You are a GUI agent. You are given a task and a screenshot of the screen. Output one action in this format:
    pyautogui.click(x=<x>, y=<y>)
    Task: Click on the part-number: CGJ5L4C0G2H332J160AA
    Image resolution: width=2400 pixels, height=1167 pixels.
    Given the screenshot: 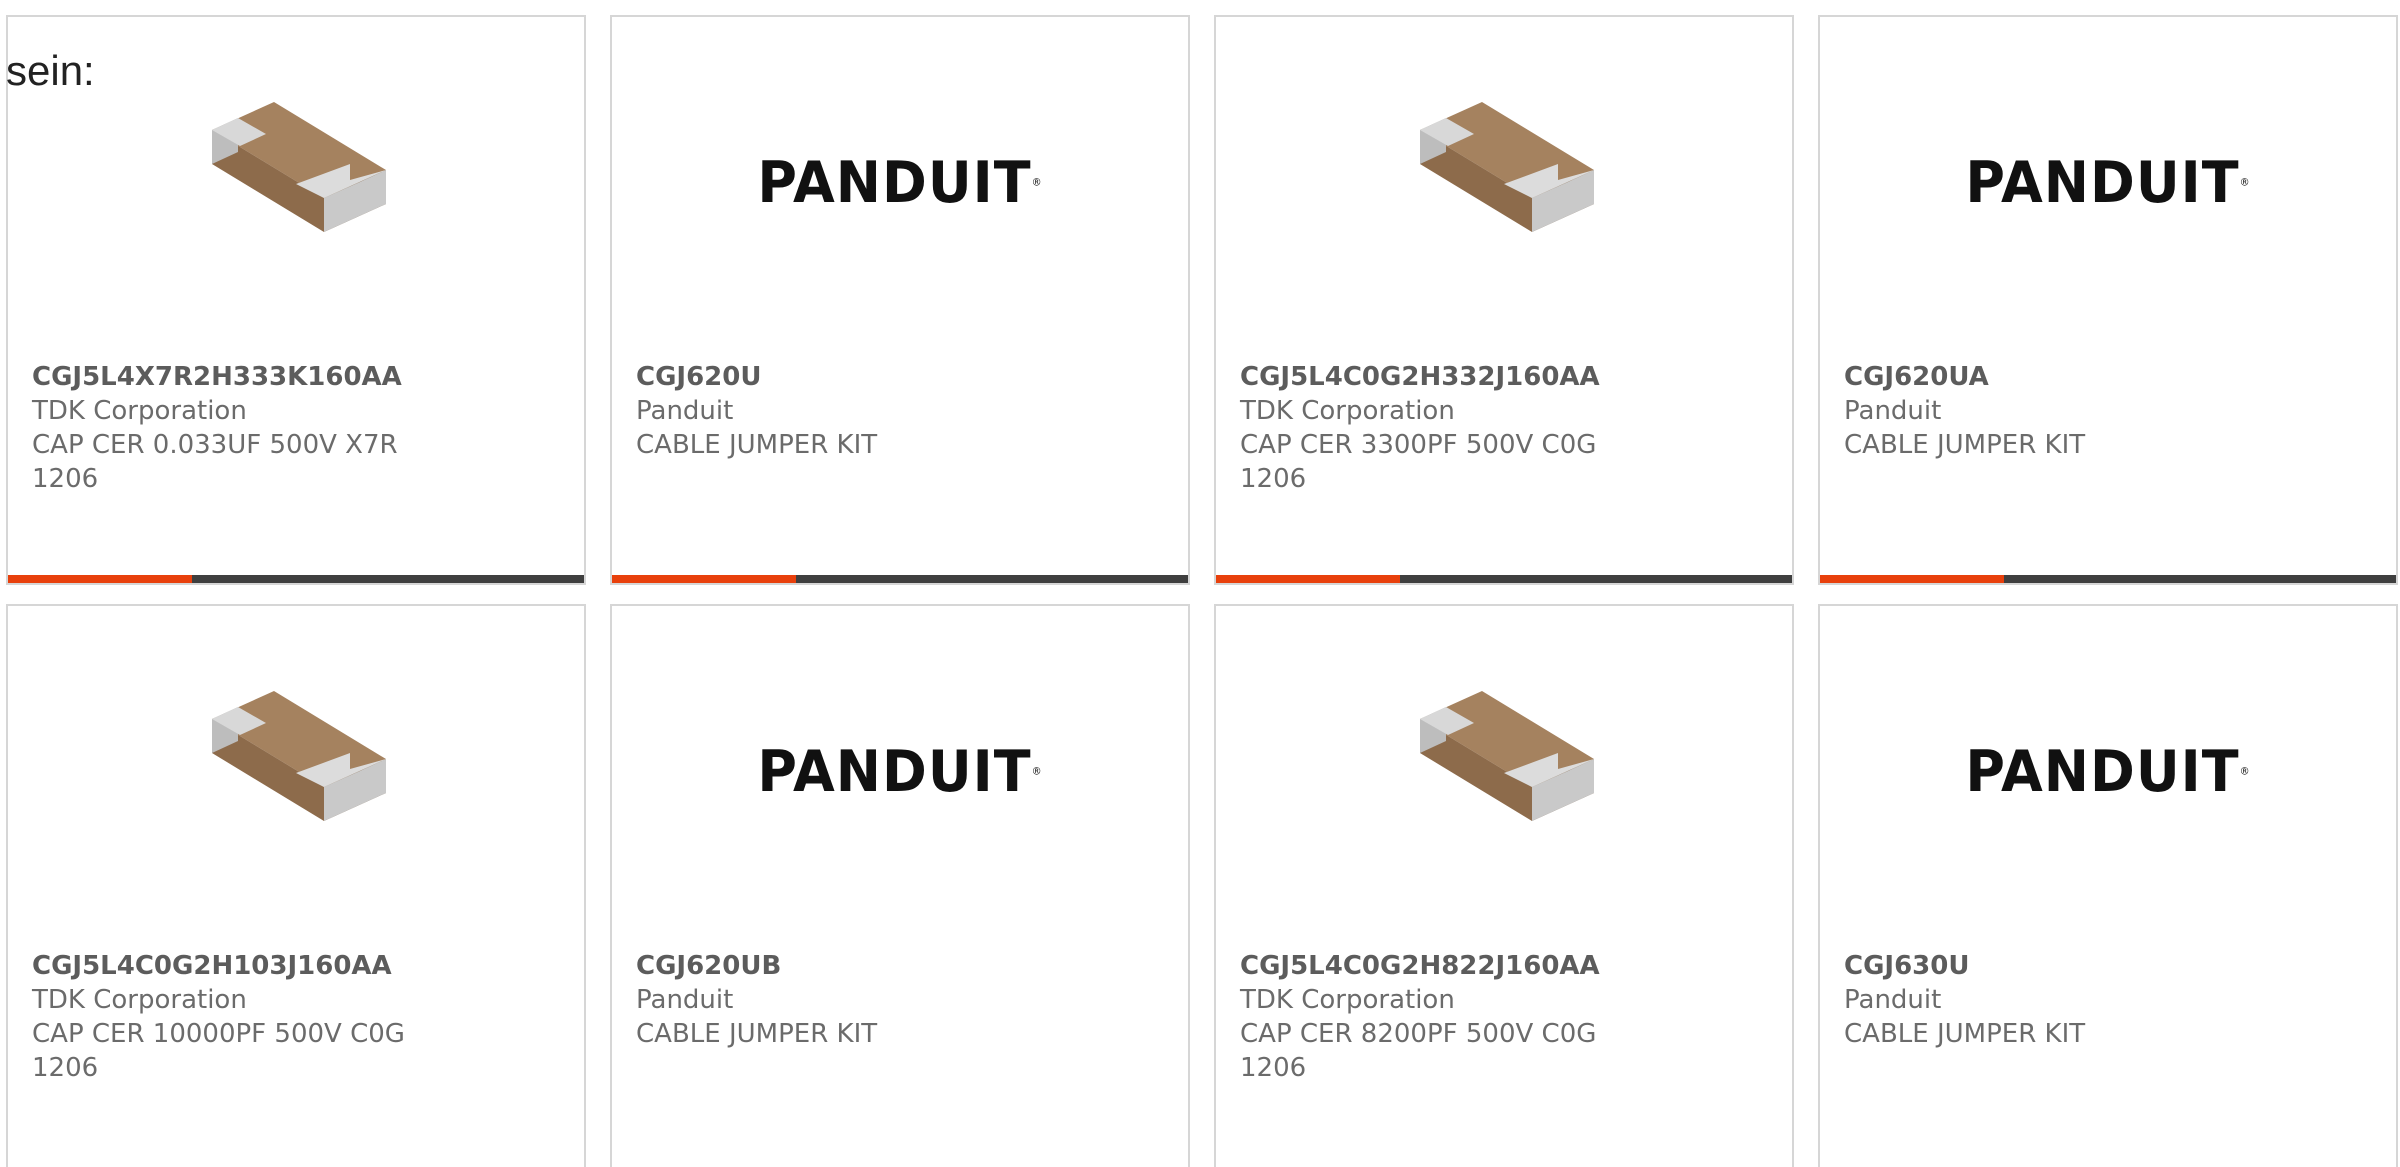 What is the action you would take?
    pyautogui.click(x=1420, y=377)
    